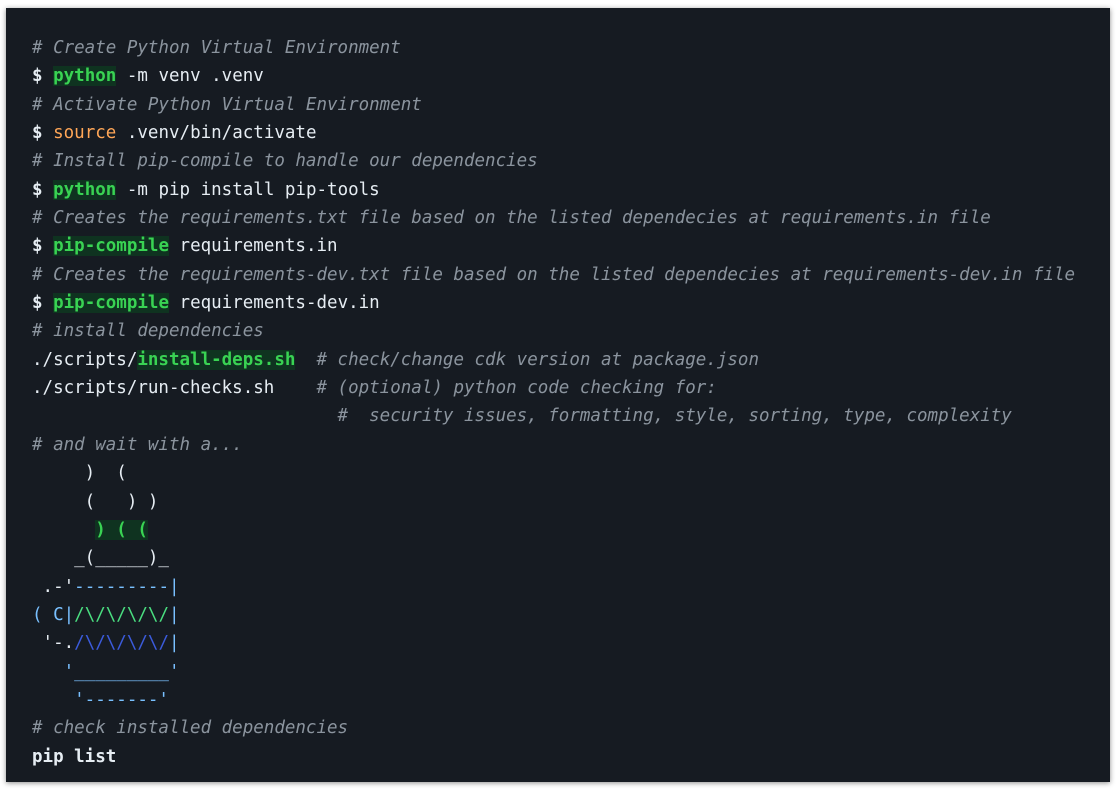  I want to click on comment-line: # check installed dependencies, so click(553, 728).